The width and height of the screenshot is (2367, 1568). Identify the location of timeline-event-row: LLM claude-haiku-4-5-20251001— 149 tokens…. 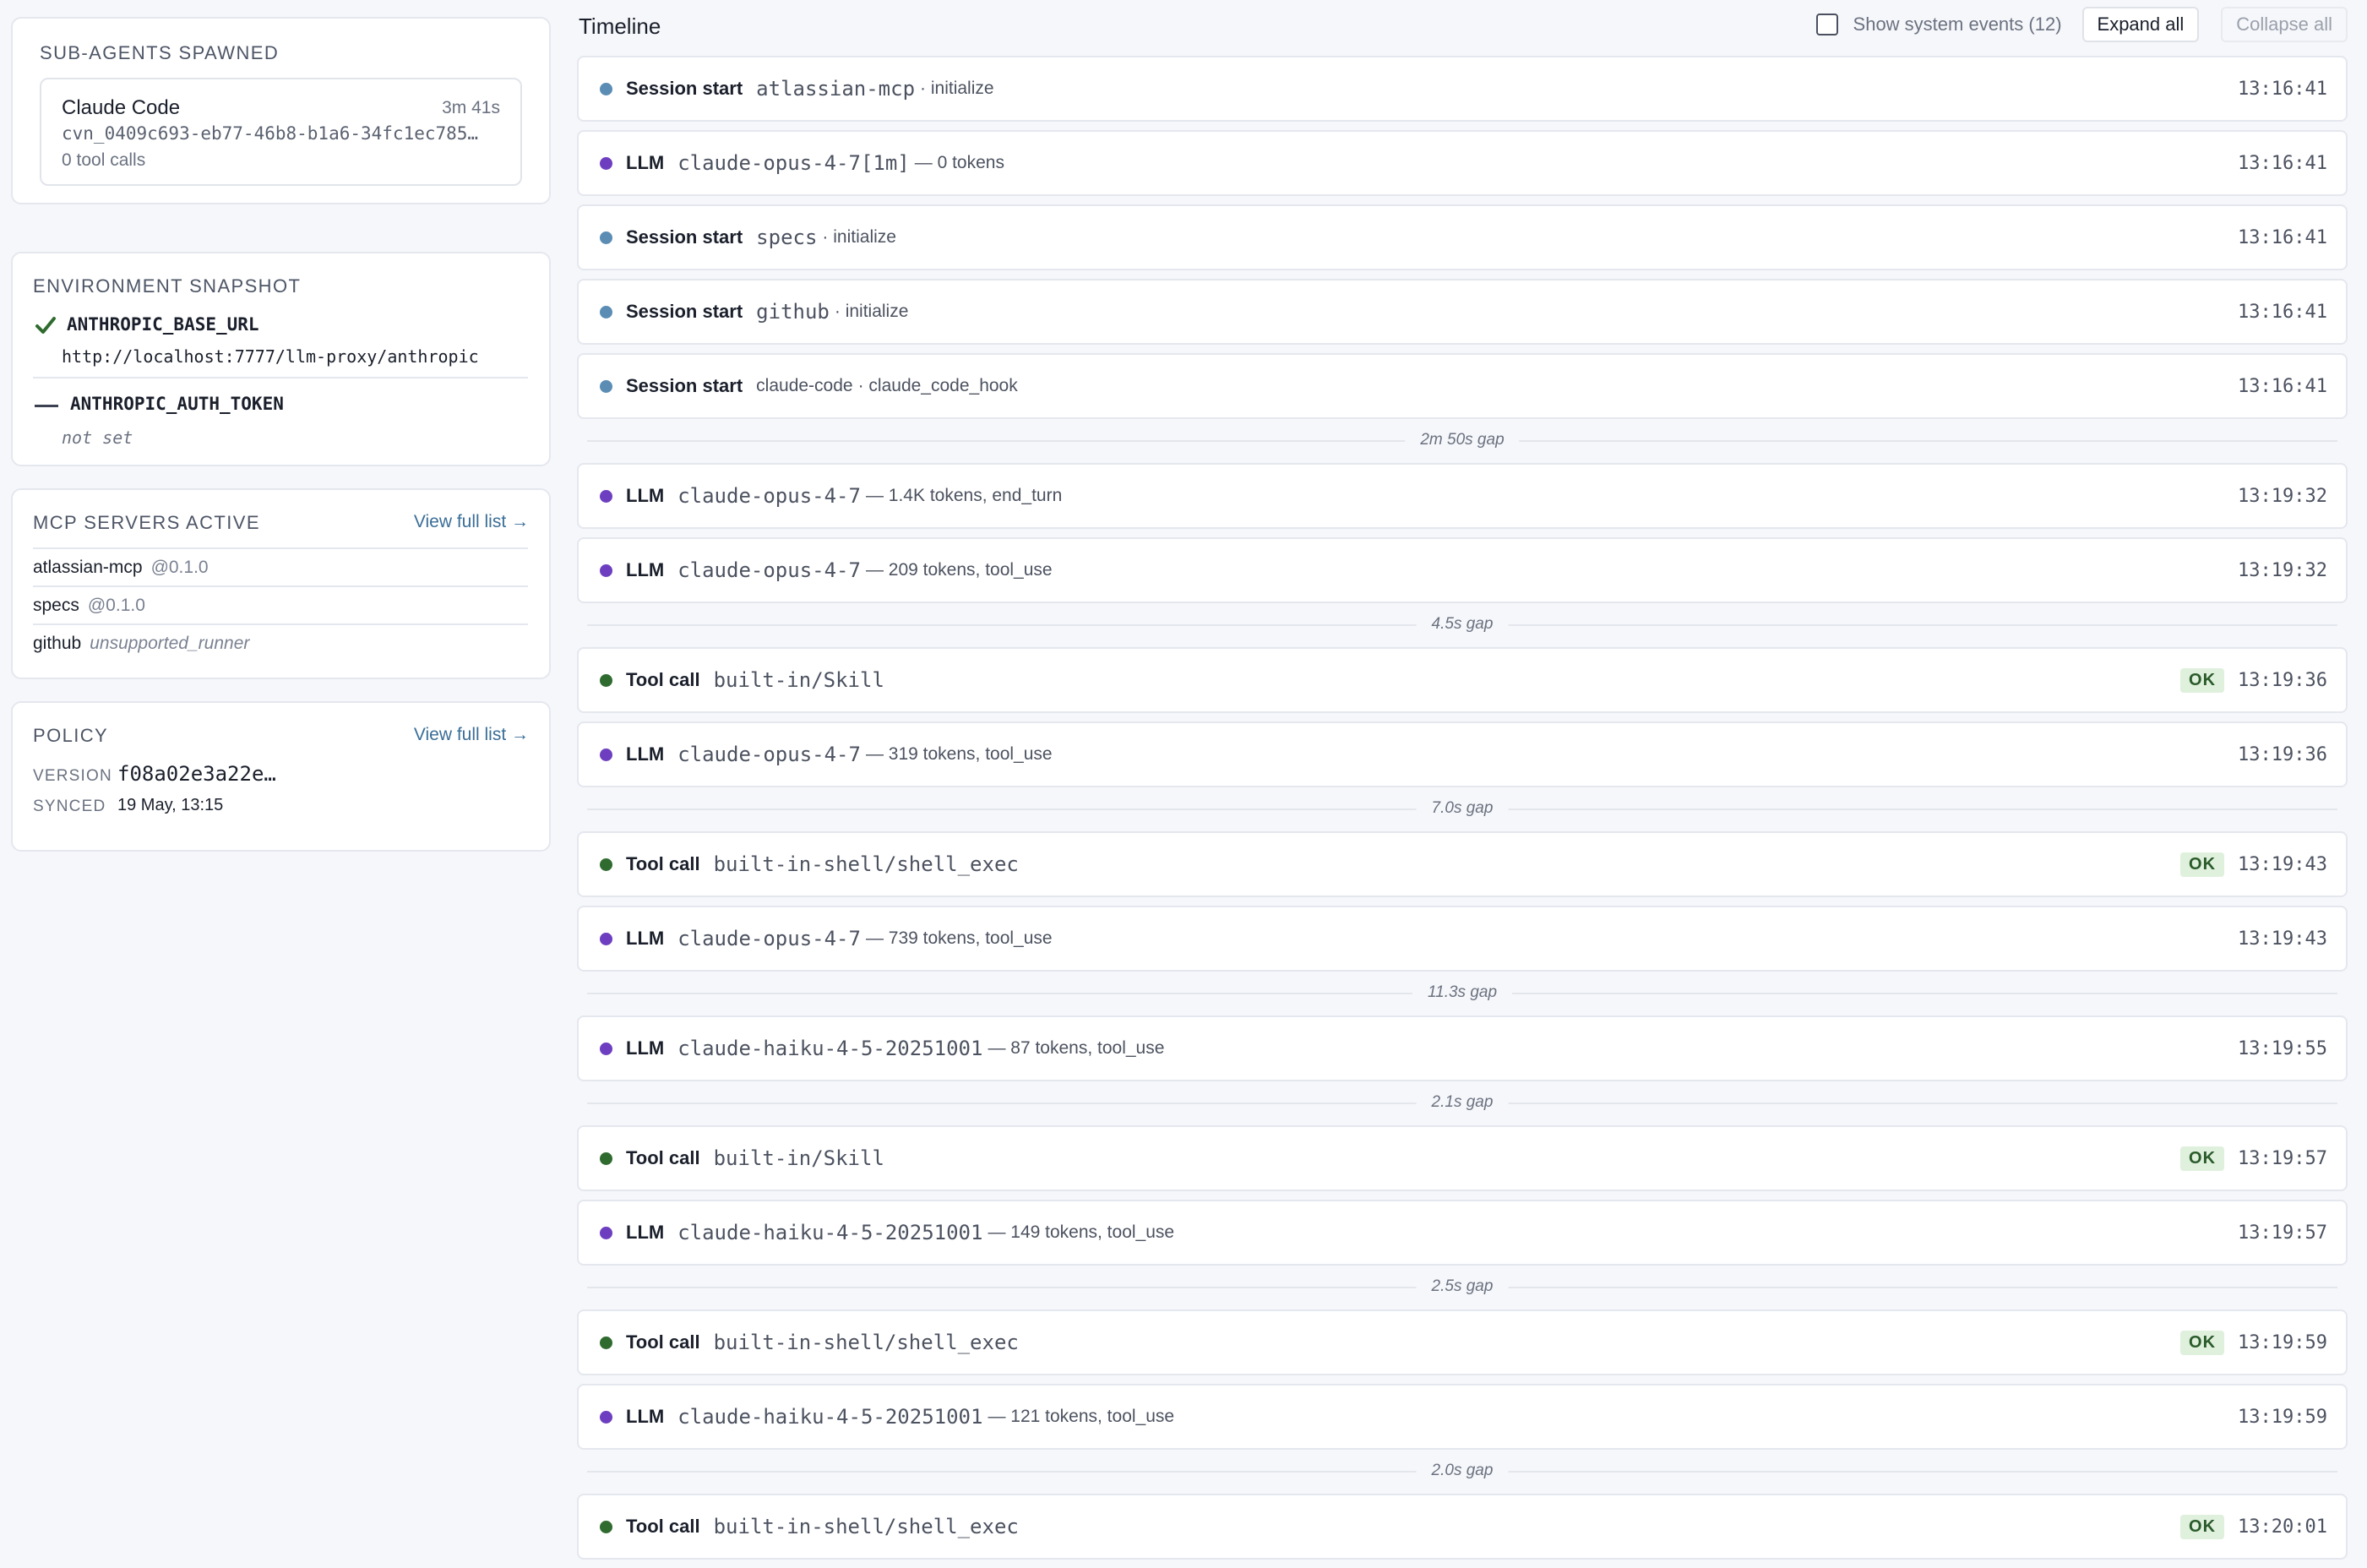
(1463, 1233).